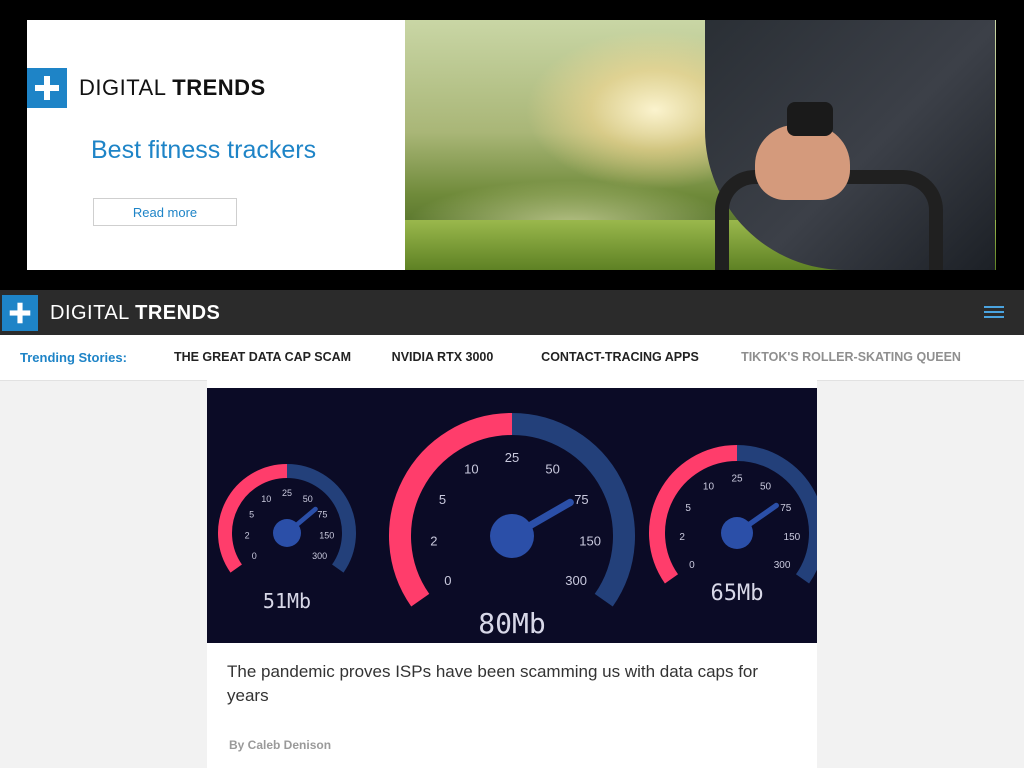 The width and height of the screenshot is (1024, 768). I want to click on gauge-speed-label: 65Mb, so click(737, 593).